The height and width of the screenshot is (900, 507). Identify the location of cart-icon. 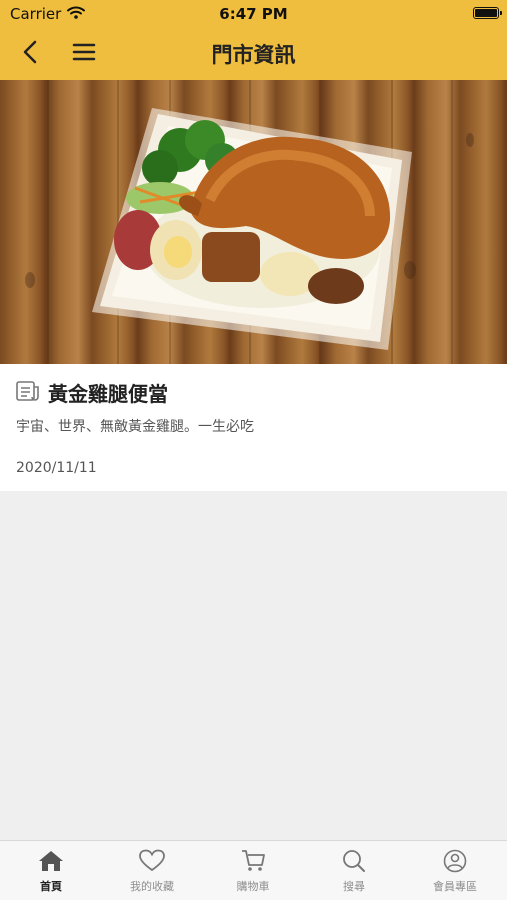
(253, 860).